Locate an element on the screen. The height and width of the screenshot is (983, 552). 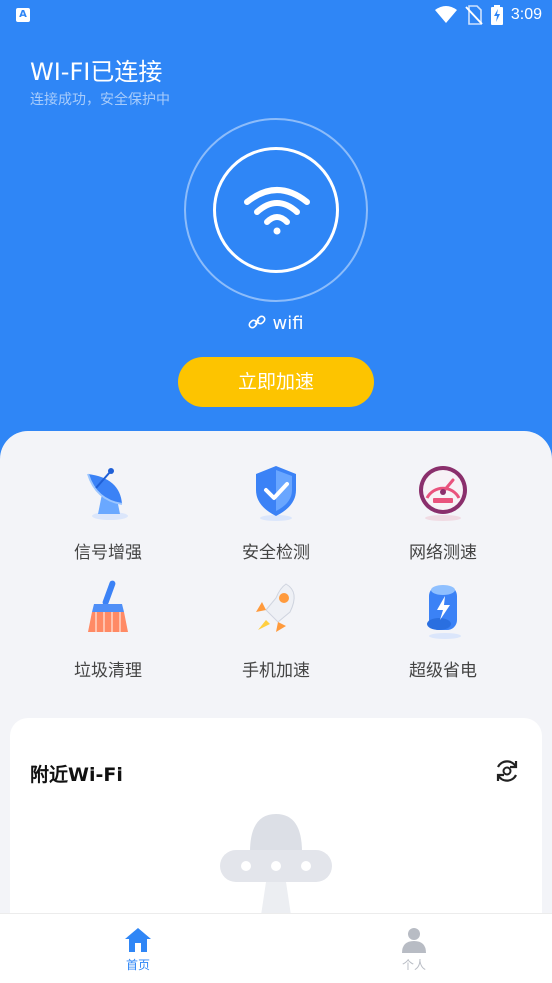
status-bar: A 3:09 is located at coordinates (276, 15).